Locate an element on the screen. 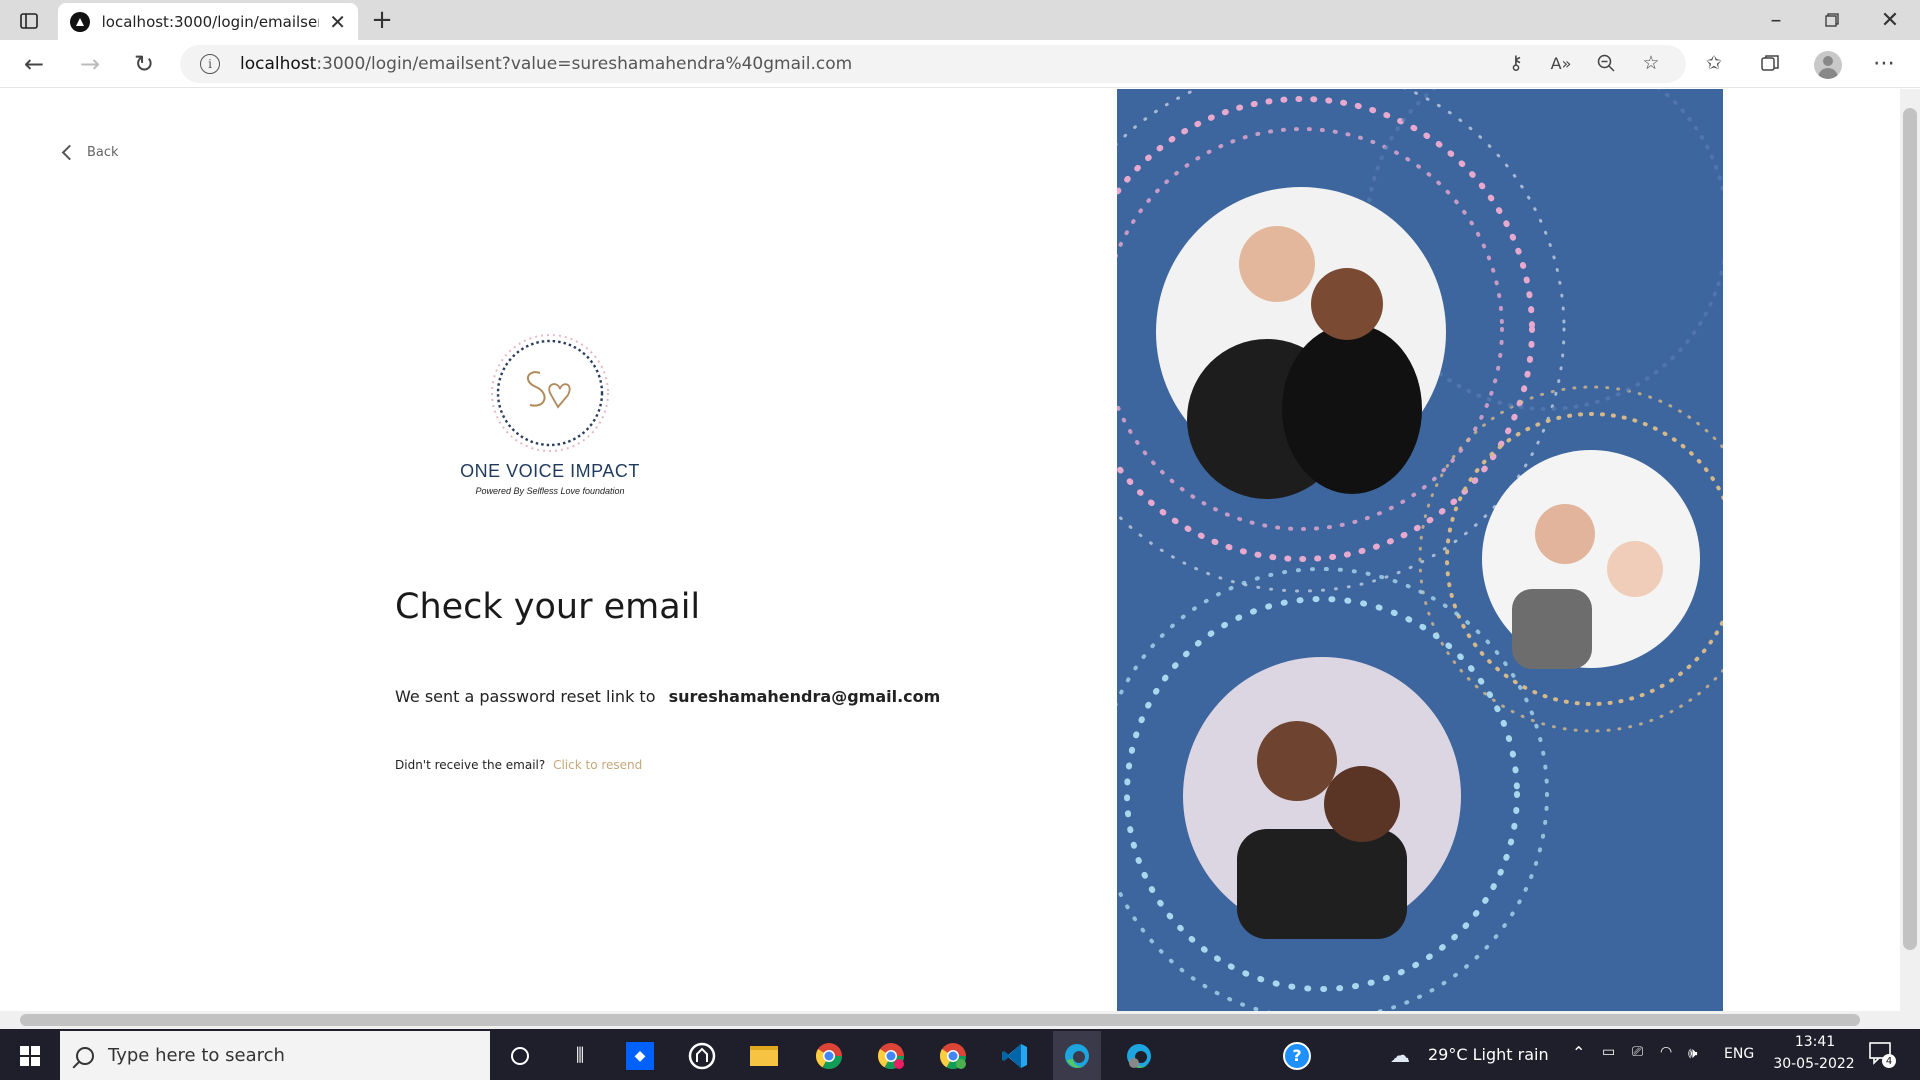 This screenshot has height=1080, width=1920. read-aloud-icon: A» is located at coordinates (1561, 63).